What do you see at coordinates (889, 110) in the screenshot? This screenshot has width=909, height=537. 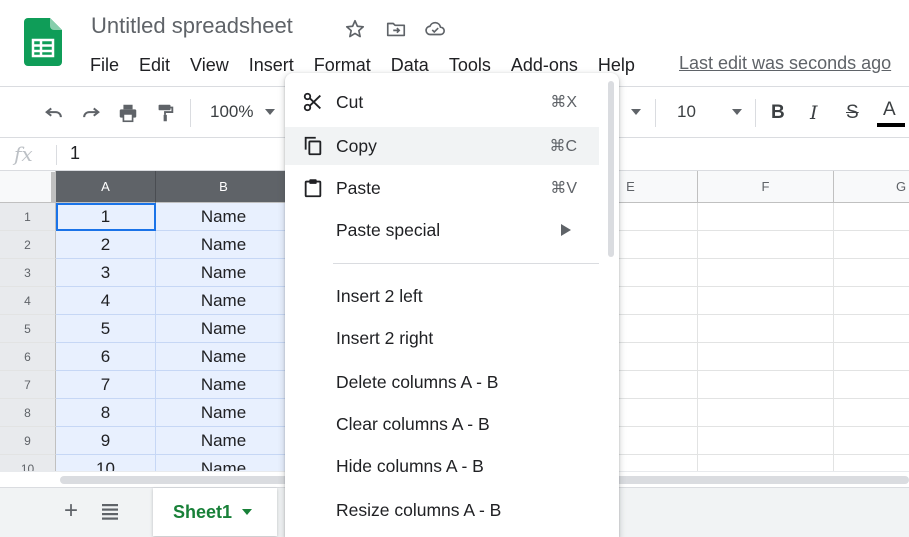 I see `text-color-button: A` at bounding box center [889, 110].